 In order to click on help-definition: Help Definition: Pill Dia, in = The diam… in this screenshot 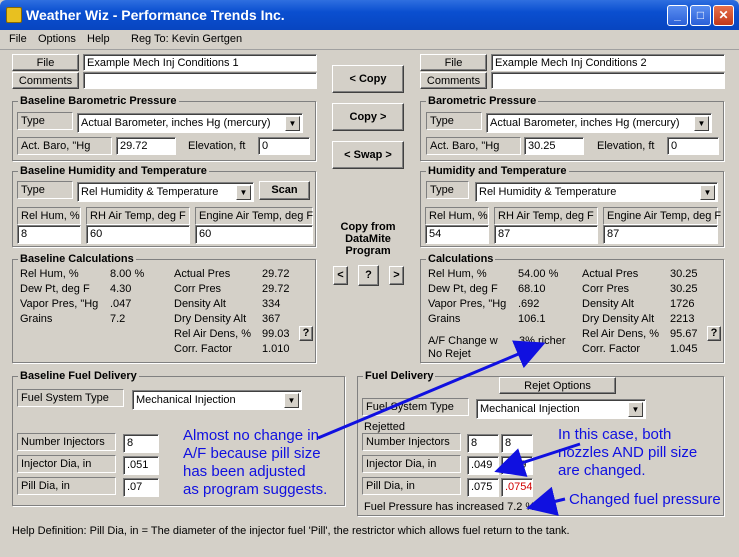, I will do `click(291, 531)`.